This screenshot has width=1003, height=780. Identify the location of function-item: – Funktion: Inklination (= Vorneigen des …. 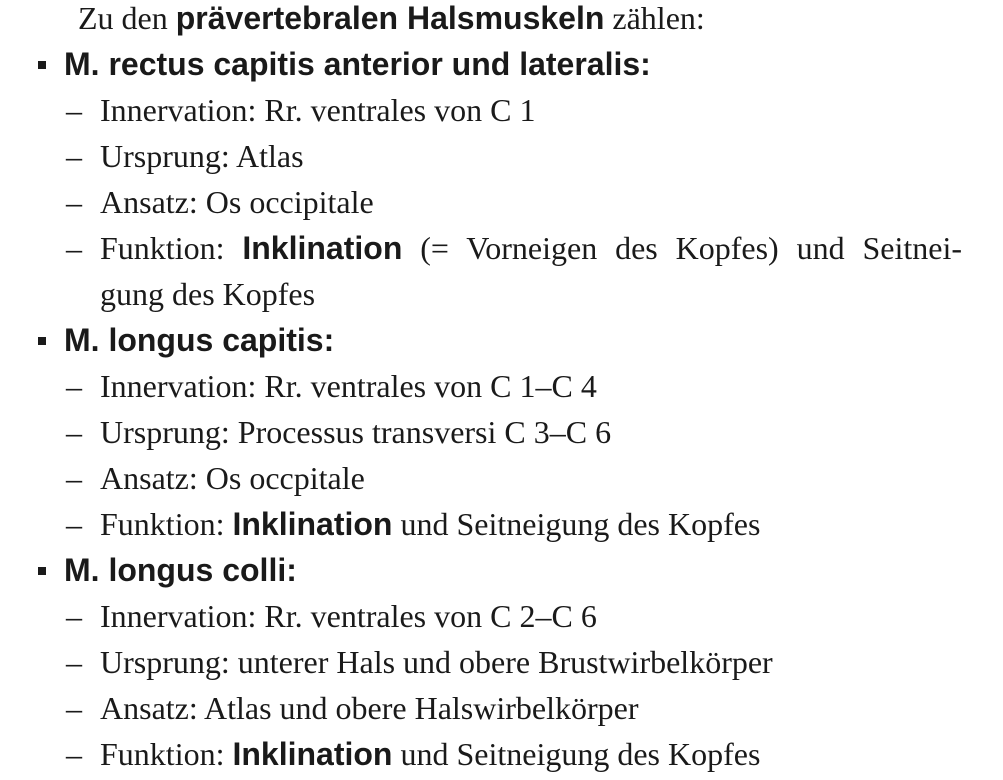
(514, 248).